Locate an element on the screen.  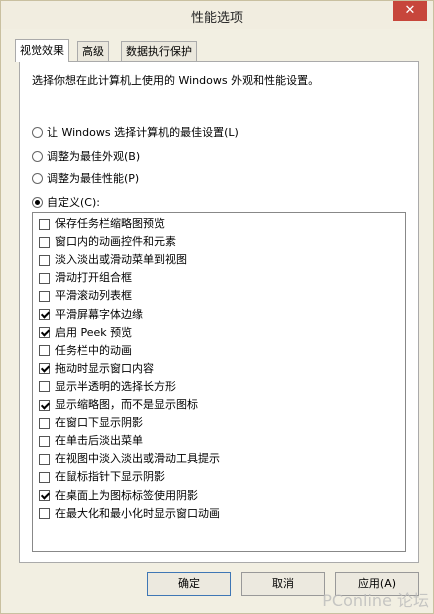
effect-label: 平滑滚动列表框 is located at coordinates (93, 296).